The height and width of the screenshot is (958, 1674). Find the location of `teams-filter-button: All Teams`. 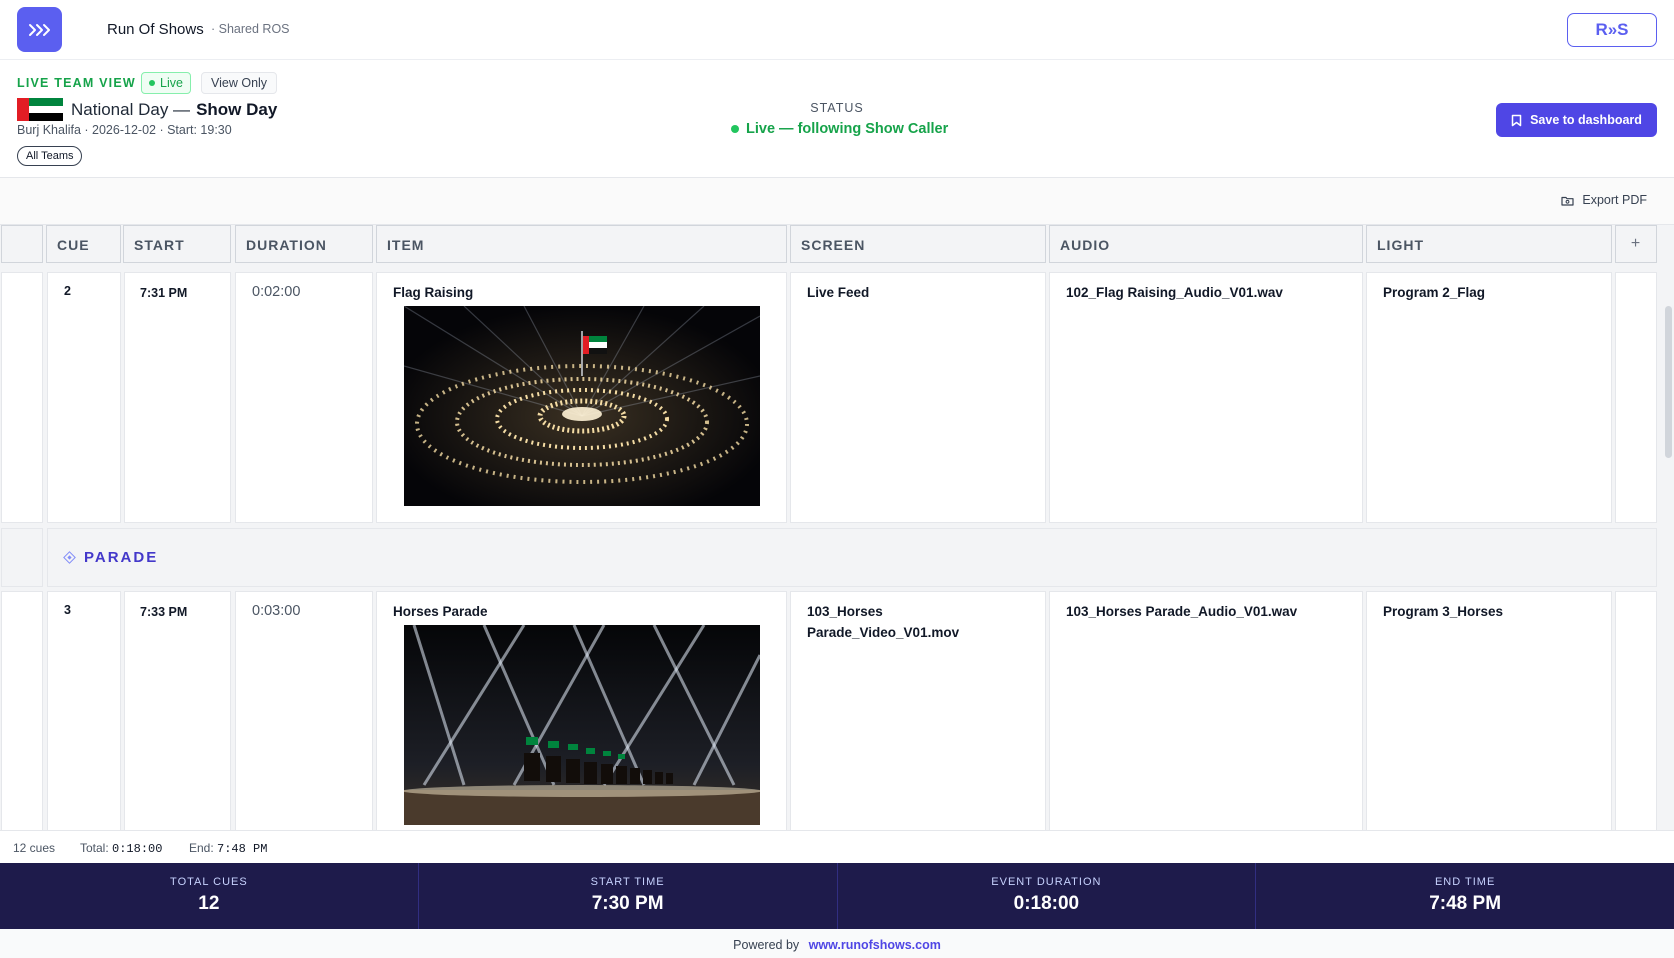

teams-filter-button: All Teams is located at coordinates (50, 156).